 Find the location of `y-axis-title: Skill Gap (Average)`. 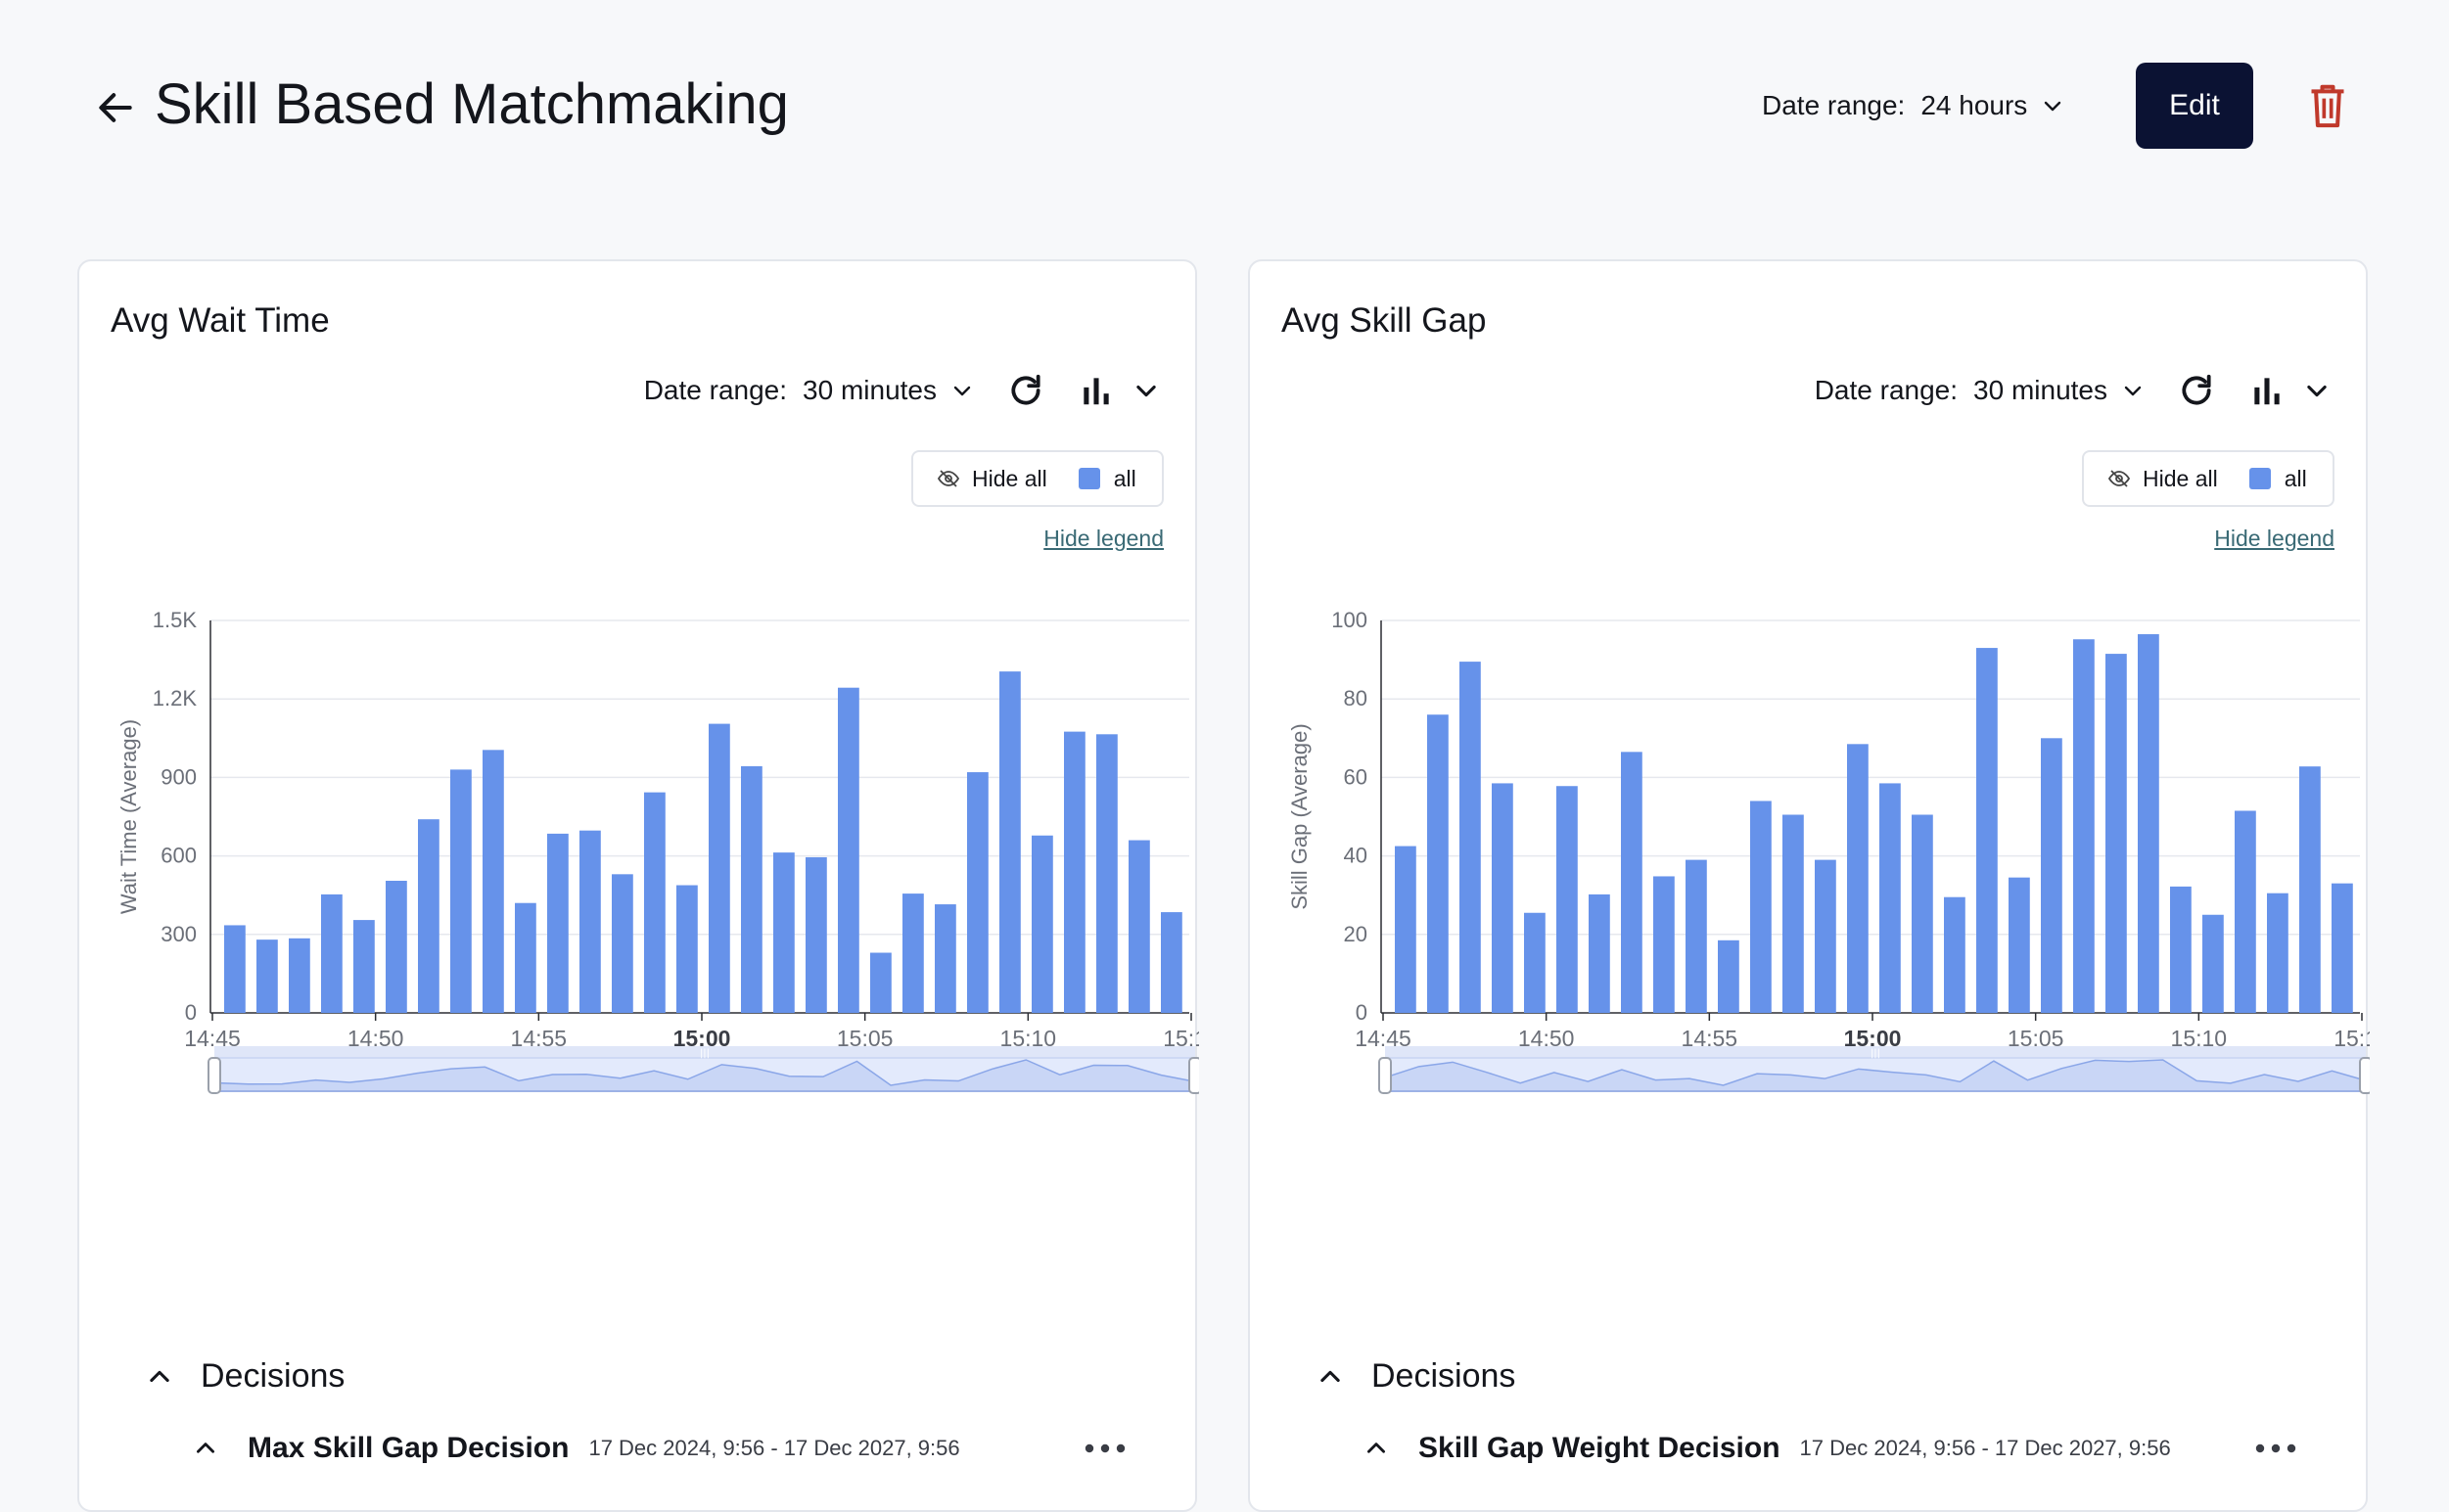

y-axis-title: Skill Gap (Average) is located at coordinates (1299, 816).